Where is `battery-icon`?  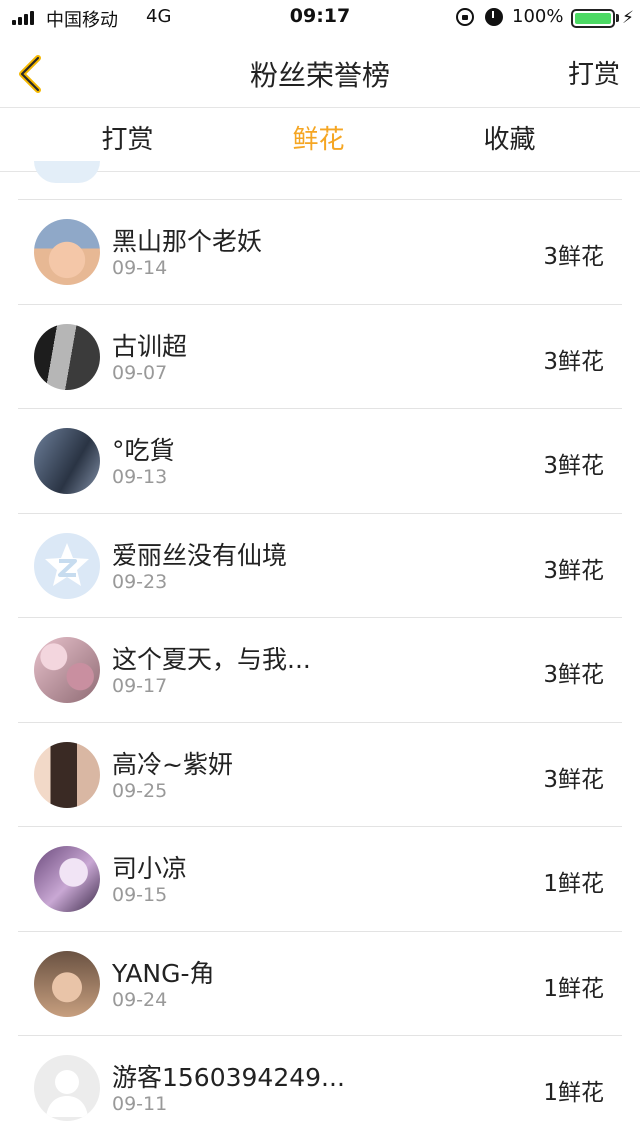 battery-icon is located at coordinates (593, 18).